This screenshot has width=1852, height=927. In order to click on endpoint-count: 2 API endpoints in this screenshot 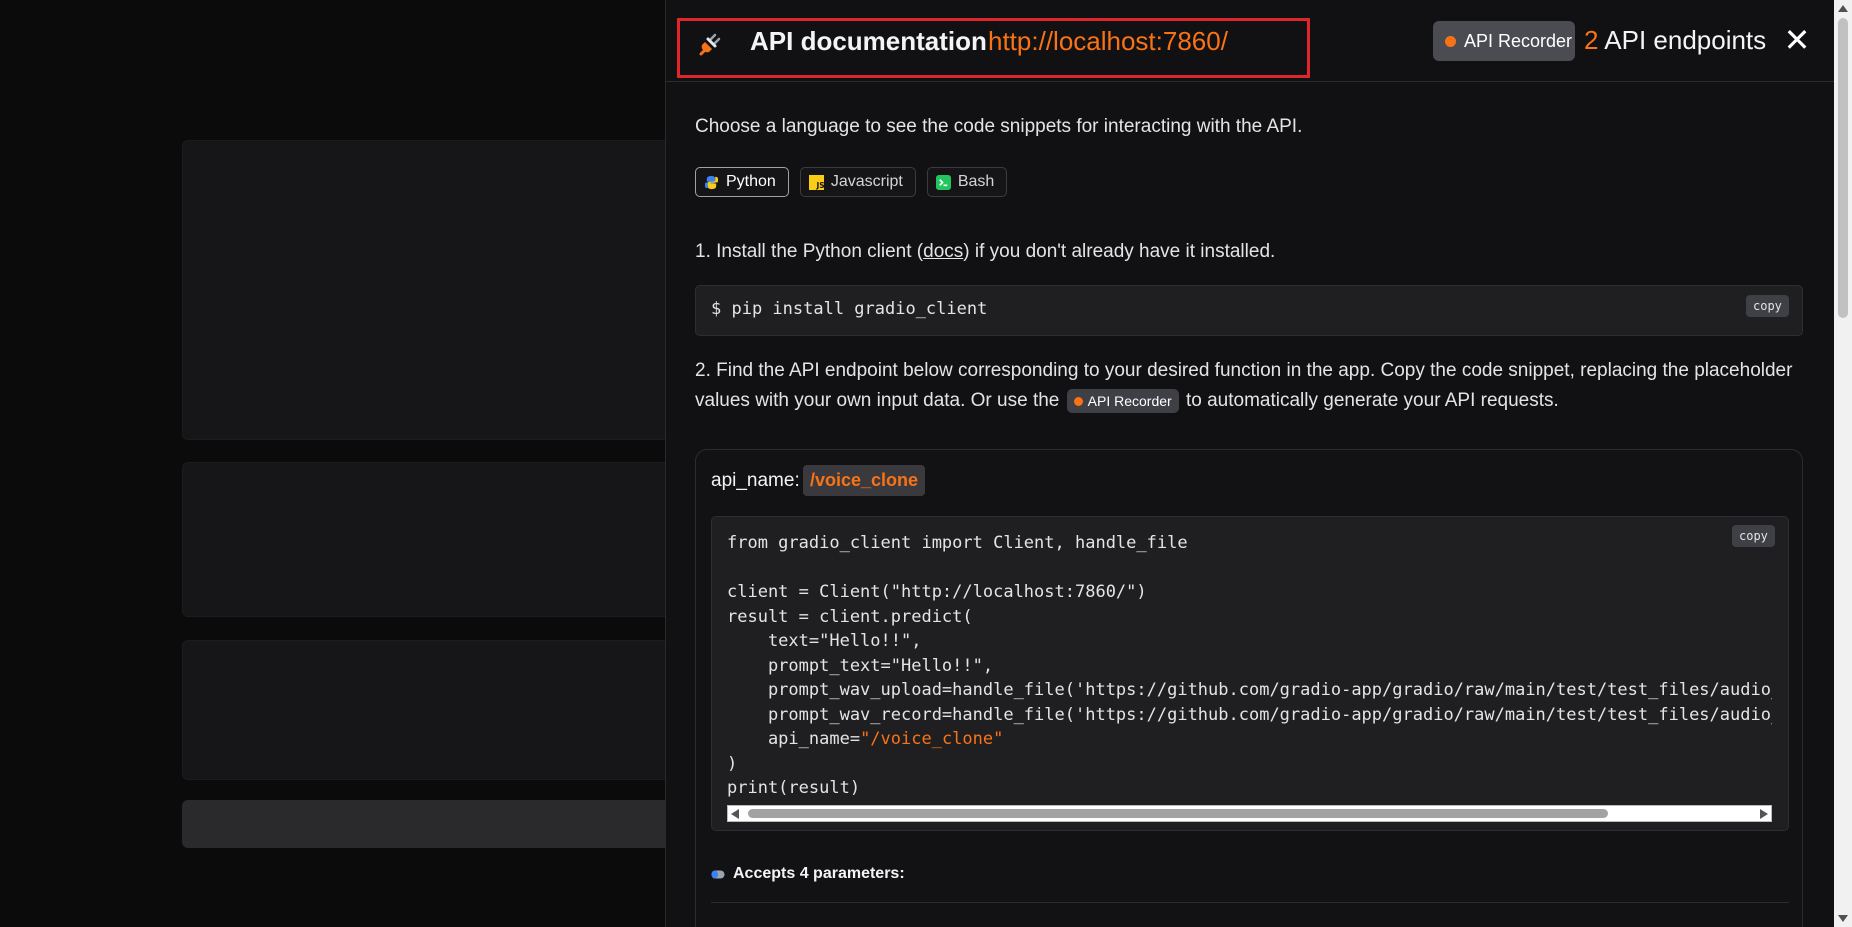, I will do `click(1675, 40)`.